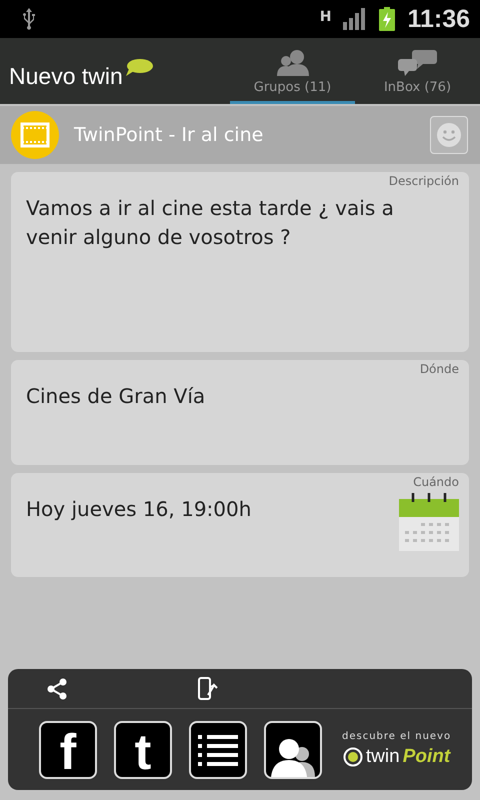  Describe the element at coordinates (68, 749) in the screenshot. I see `facebook-button: f` at that location.